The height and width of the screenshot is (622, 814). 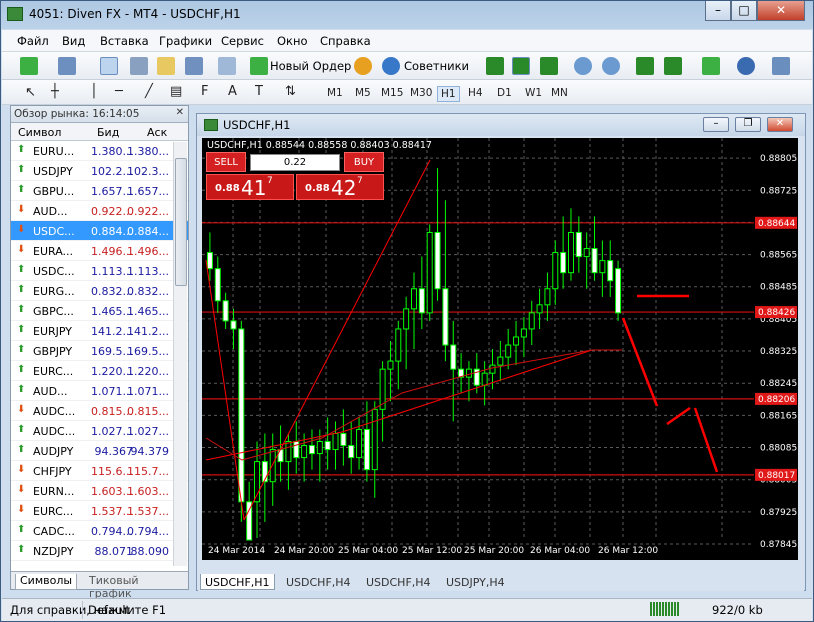 What do you see at coordinates (194, 66) in the screenshot?
I see `terminal-icon` at bounding box center [194, 66].